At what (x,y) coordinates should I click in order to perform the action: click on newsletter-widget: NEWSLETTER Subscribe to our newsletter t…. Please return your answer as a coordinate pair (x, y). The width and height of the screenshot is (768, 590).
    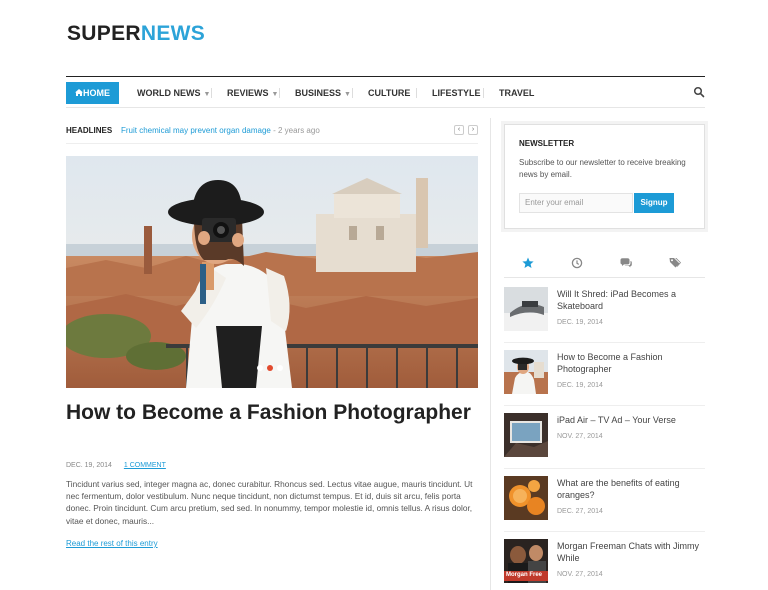
    Looking at the image, I should click on (604, 176).